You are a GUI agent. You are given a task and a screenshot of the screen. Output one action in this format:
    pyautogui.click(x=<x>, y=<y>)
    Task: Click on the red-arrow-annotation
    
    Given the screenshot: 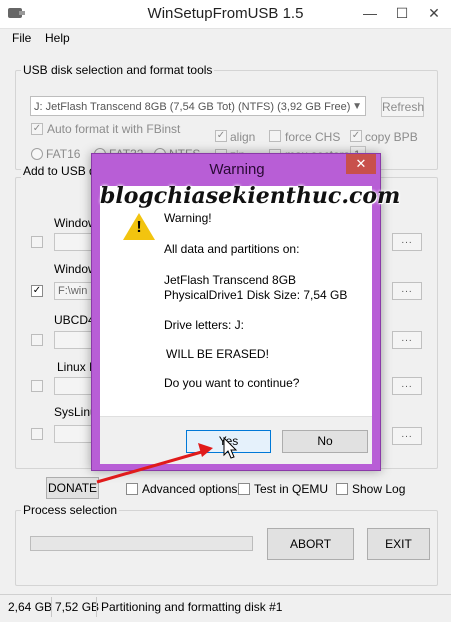 What is the action you would take?
    pyautogui.click(x=154, y=463)
    